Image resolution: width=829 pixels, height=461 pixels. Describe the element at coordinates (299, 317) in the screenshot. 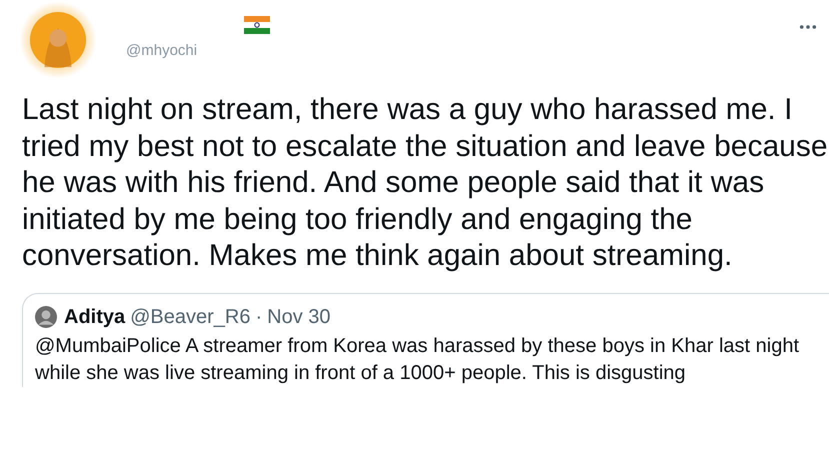

I see `tweet-date: Nov 30` at that location.